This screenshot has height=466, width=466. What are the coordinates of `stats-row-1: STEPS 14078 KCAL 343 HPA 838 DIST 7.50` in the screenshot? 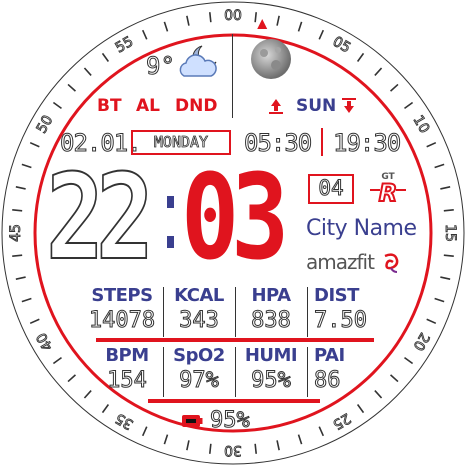 It's located at (229, 313).